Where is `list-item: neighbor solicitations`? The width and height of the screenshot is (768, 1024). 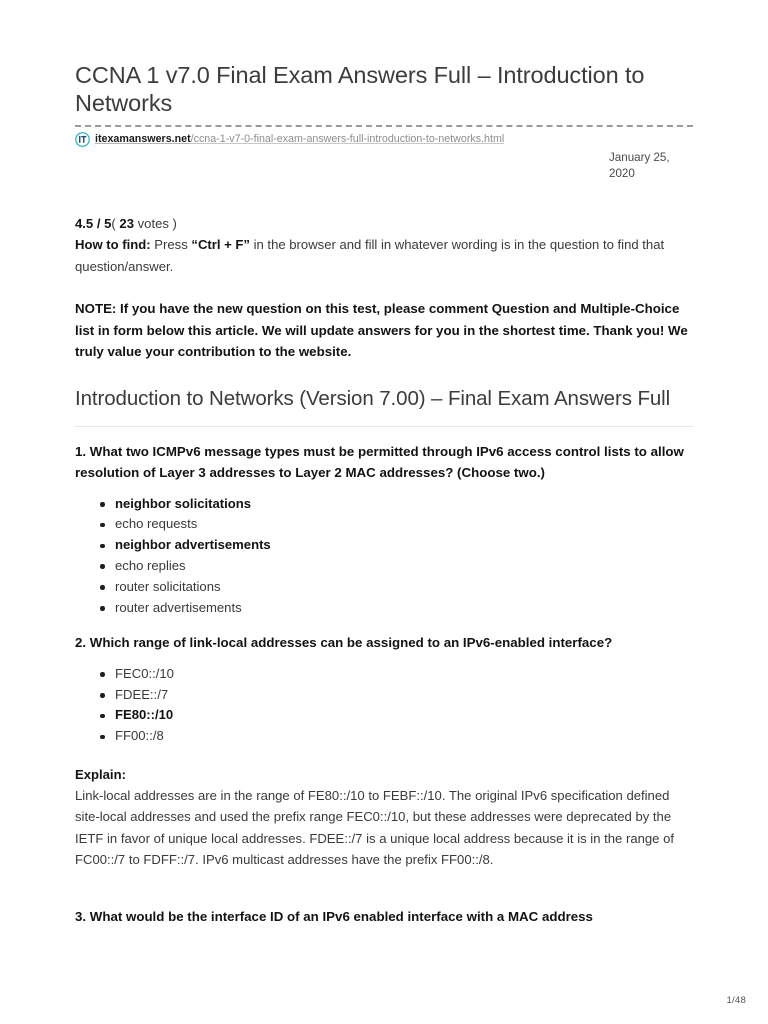
list-item: neighbor solicitations is located at coordinates (396, 504).